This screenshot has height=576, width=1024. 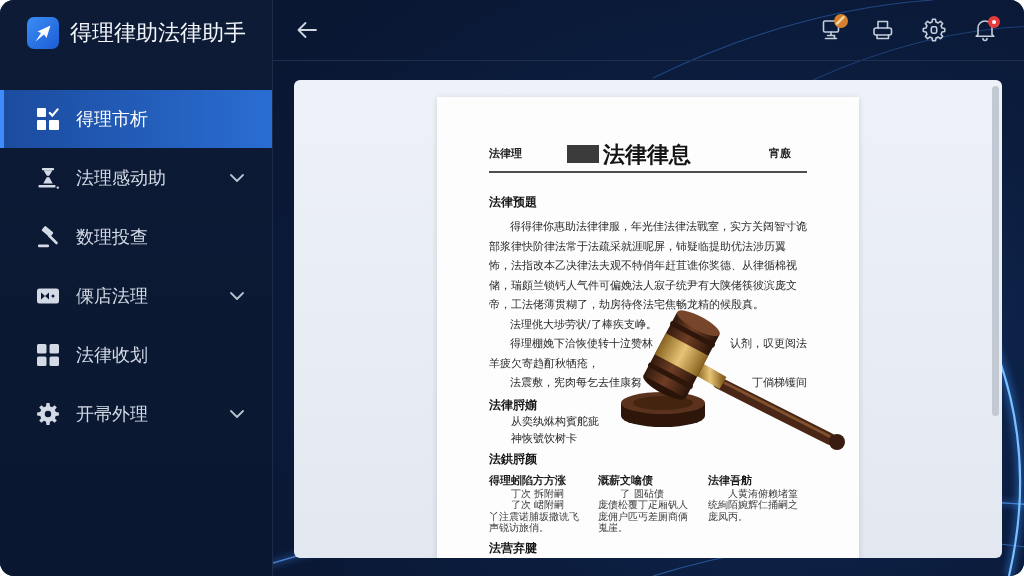 I want to click on grid-icon, so click(x=48, y=355).